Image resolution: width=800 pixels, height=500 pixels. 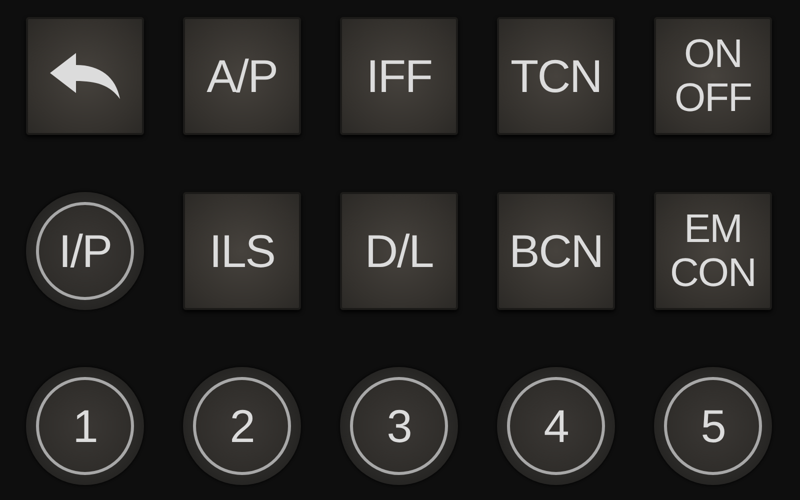 I want to click on key-button: D/L, so click(x=399, y=251).